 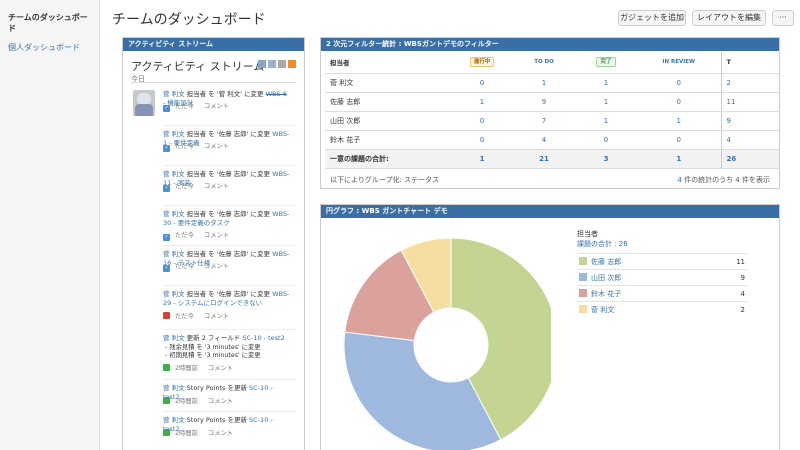 I want to click on pie-chart-header: 円グラフ : WBS ガントチャート デモ, so click(x=550, y=211).